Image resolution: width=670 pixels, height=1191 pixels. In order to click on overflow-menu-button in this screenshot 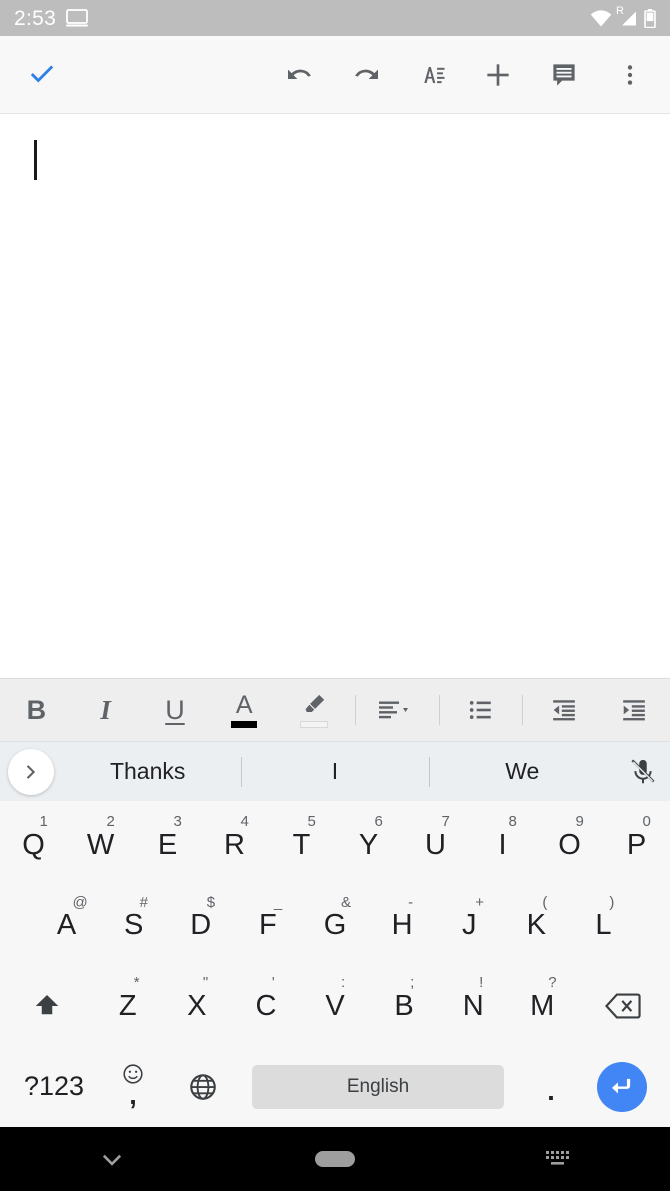, I will do `click(630, 75)`.